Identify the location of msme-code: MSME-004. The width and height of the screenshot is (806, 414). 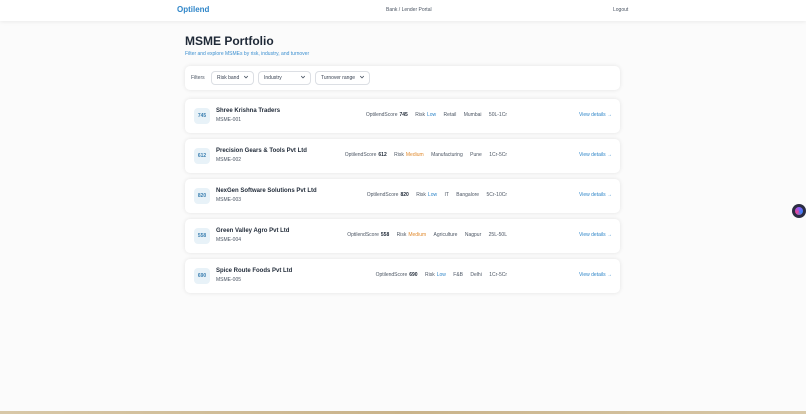
(229, 240).